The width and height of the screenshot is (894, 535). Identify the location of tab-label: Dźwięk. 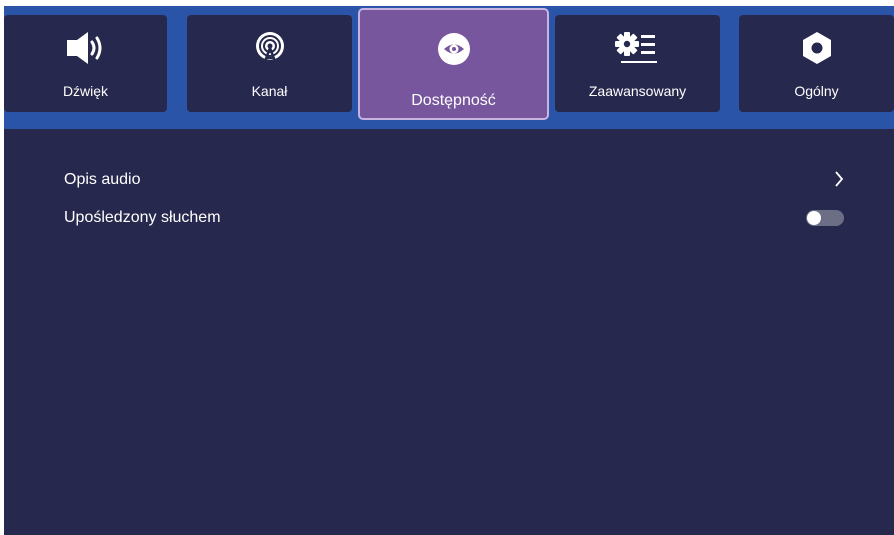
(85, 91).